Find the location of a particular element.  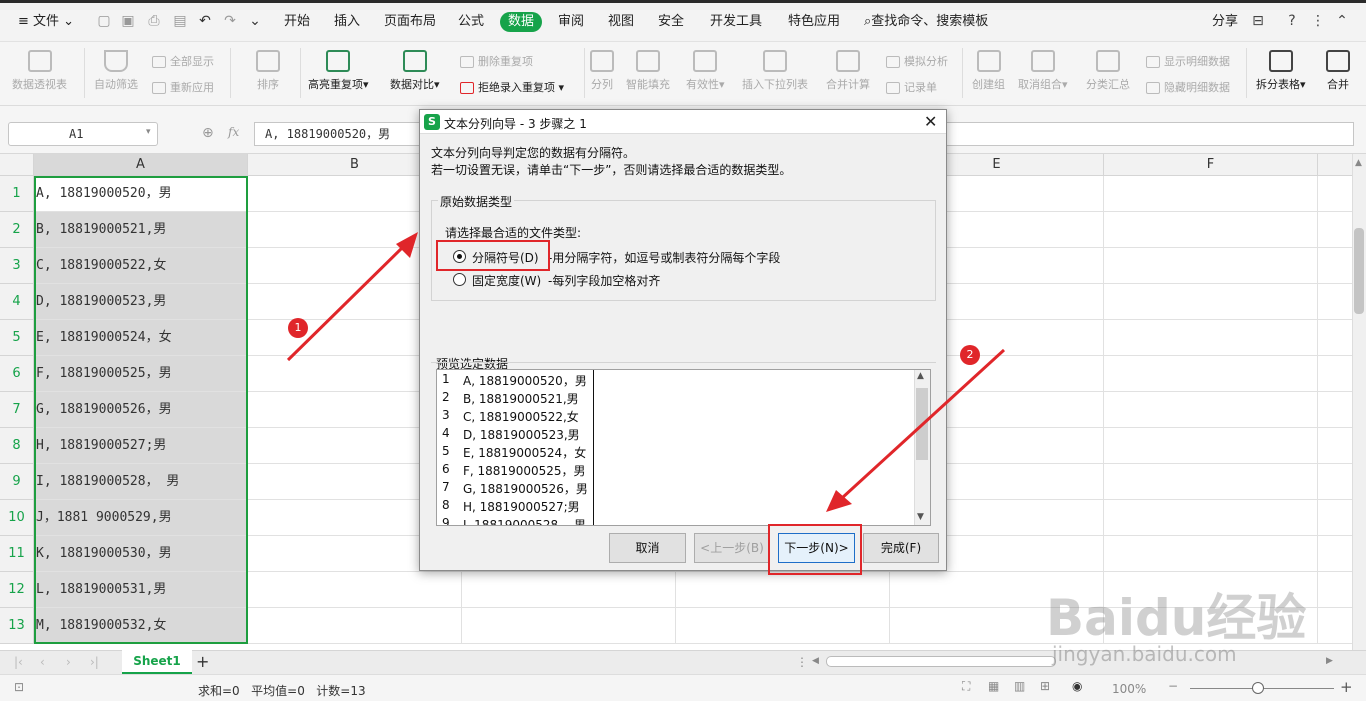

baidu-watermark-url: jingyan.baidu.com is located at coordinates (1144, 654).